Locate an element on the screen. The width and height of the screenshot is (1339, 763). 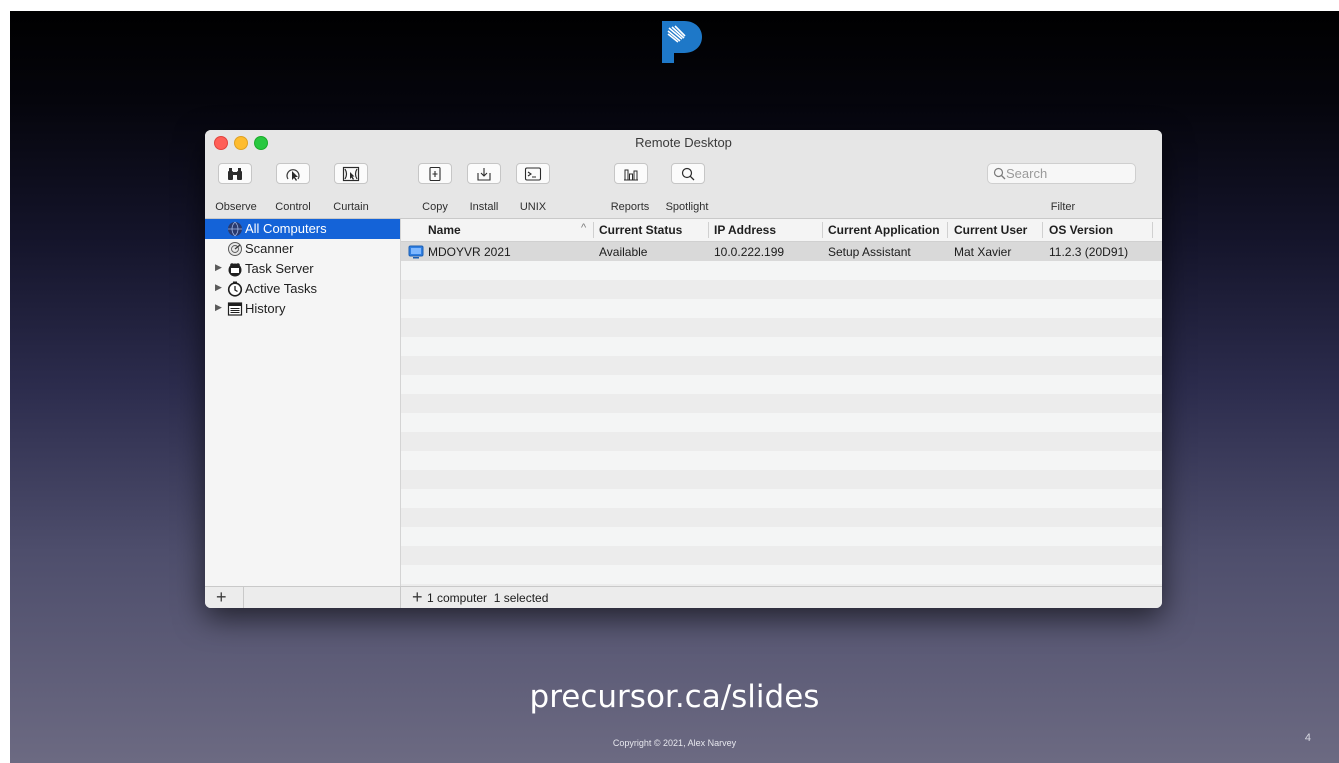
history-icon is located at coordinates (235, 309).